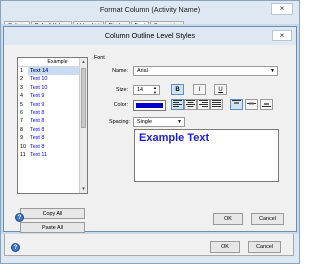 This screenshot has height=264, width=320. Describe the element at coordinates (264, 247) in the screenshot. I see `outer-cancel-button: Cancel` at that location.